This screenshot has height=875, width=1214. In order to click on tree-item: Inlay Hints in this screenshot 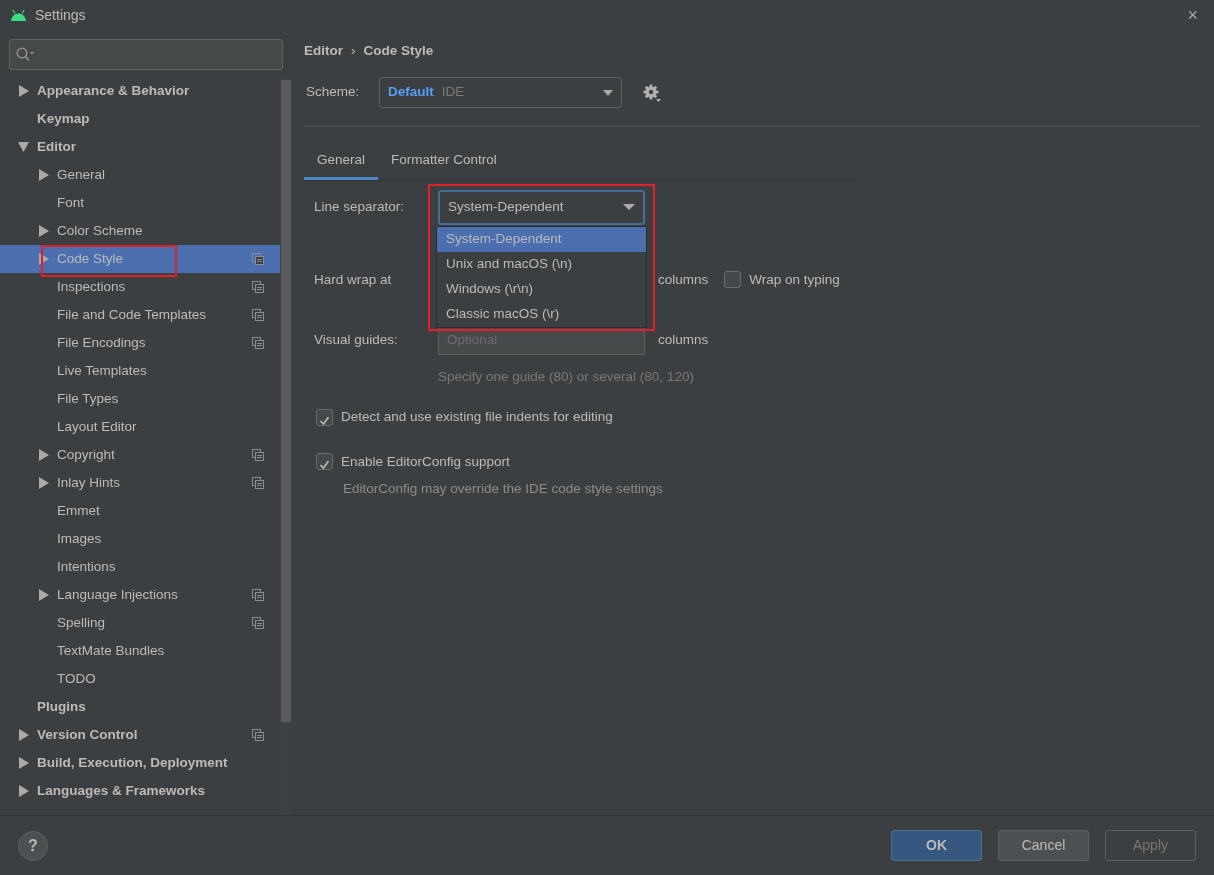, I will do `click(140, 483)`.